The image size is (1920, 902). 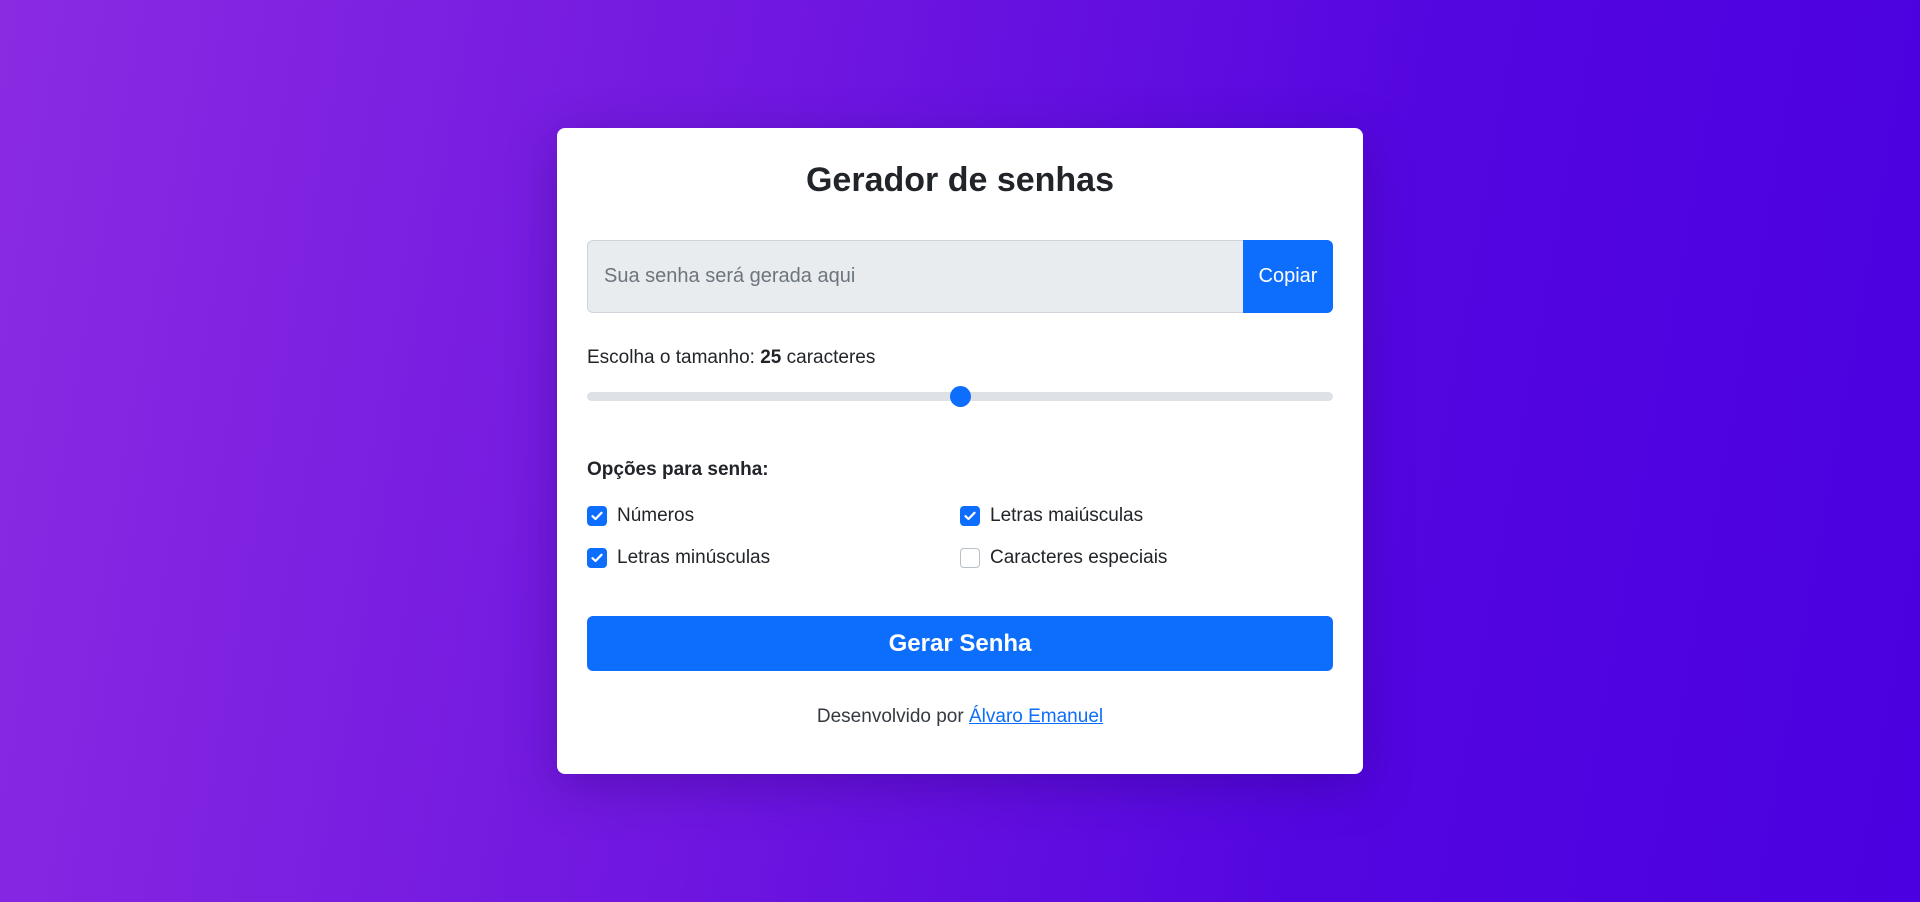 I want to click on length-slider, so click(x=960, y=396).